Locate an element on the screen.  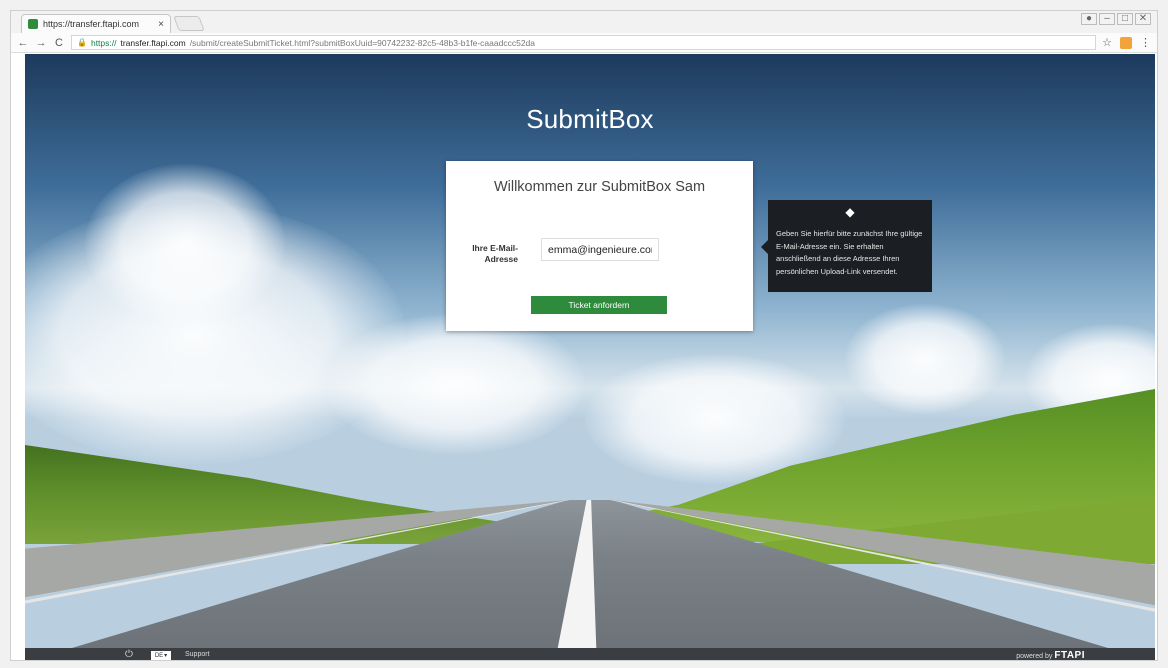
bookmark-star-icon: ☆ is located at coordinates (1107, 42).